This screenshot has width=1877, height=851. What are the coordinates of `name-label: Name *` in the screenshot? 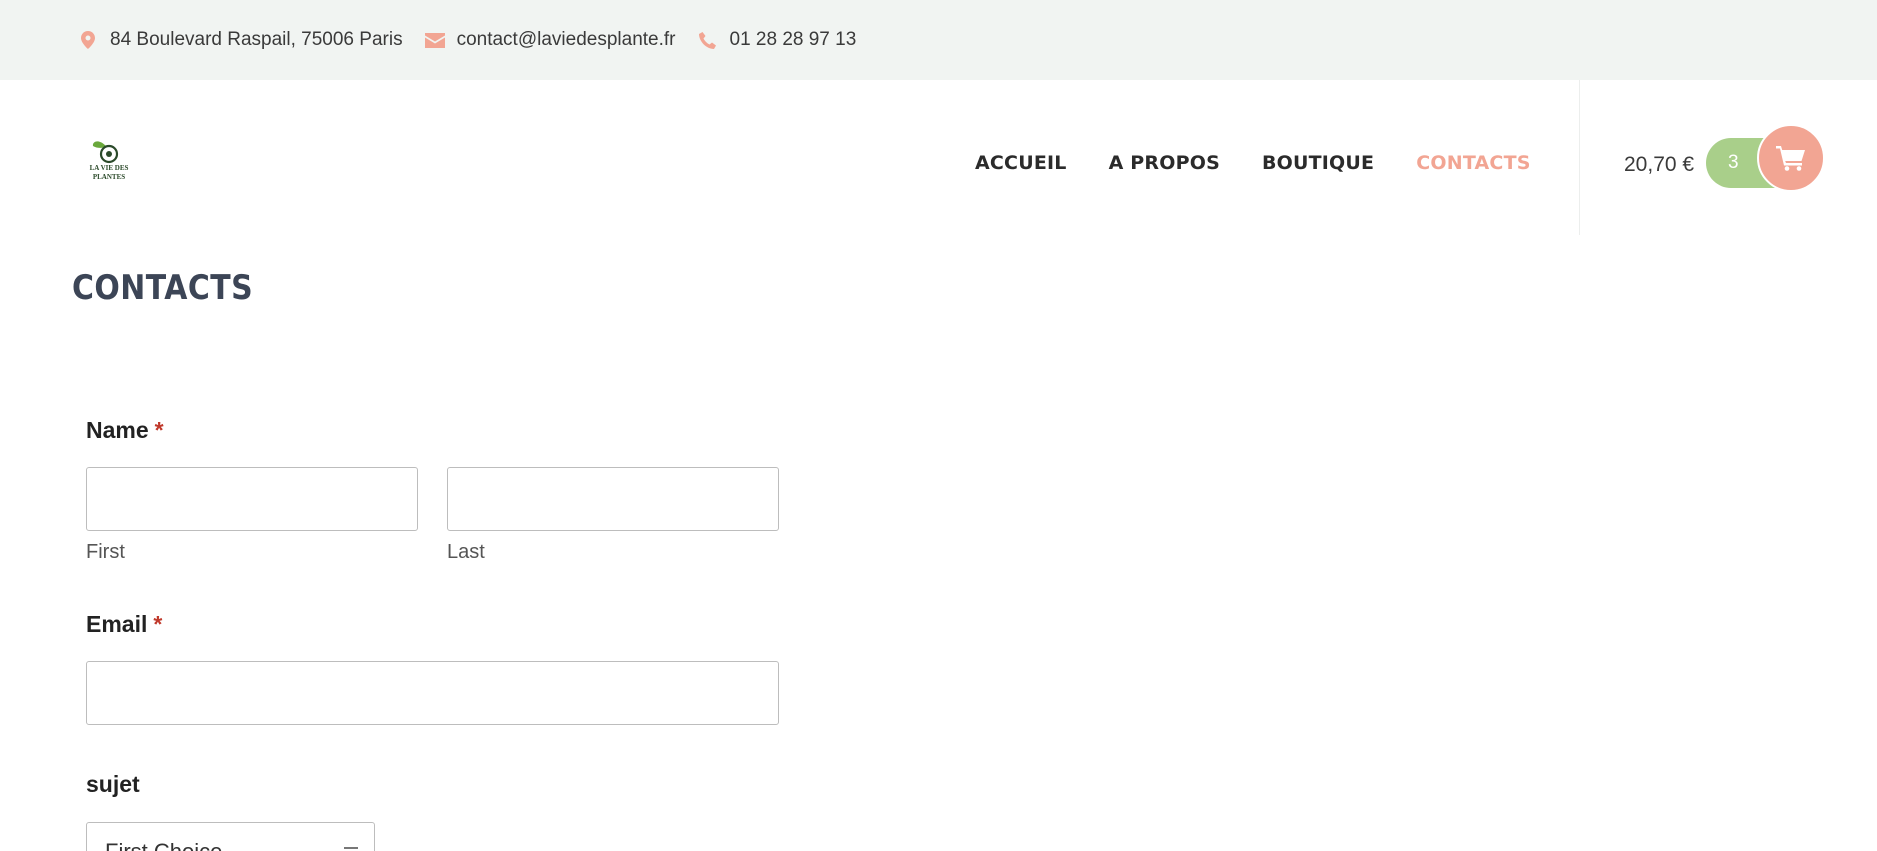 It's located at (125, 430).